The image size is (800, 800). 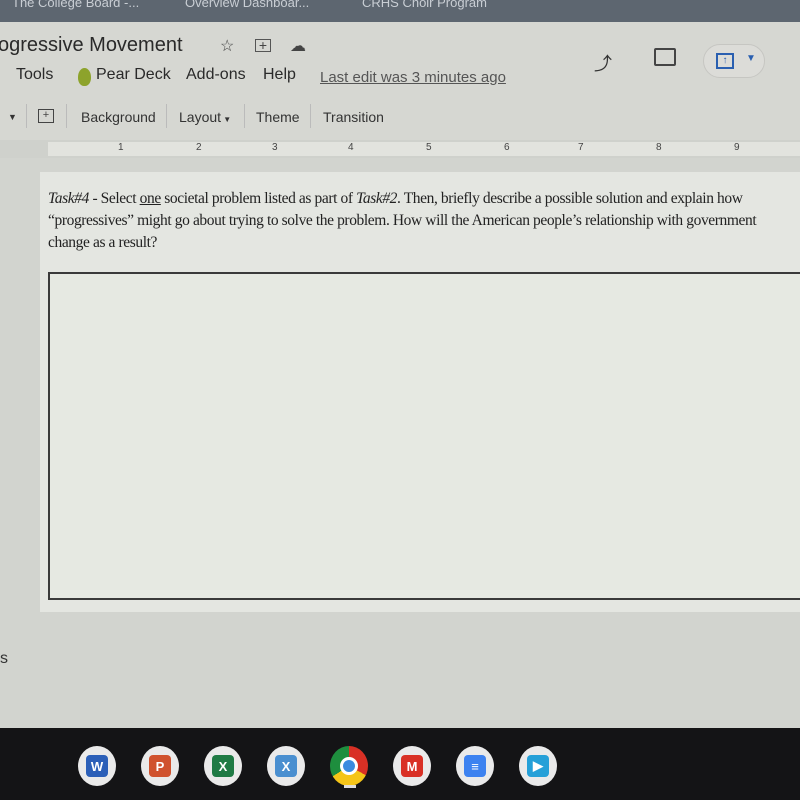 I want to click on present-button: ↑ ▼, so click(x=734, y=61).